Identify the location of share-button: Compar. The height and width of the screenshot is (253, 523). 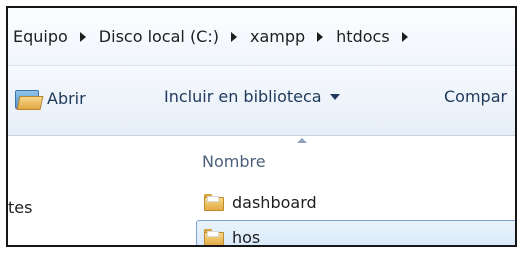
(475, 96).